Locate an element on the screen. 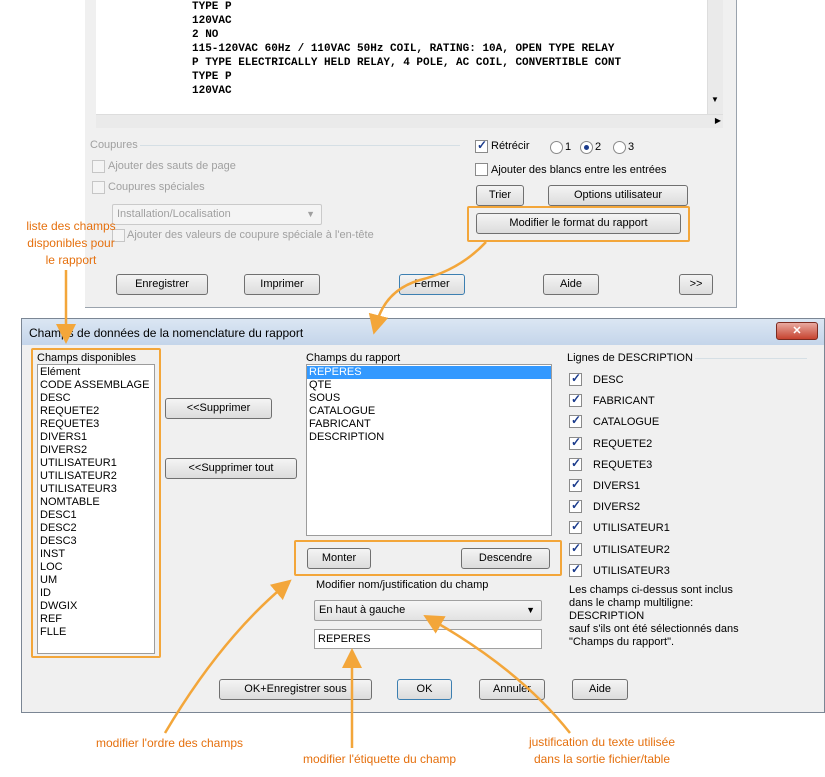 The image size is (825, 777). arrow-justif is located at coordinates (497, 674).